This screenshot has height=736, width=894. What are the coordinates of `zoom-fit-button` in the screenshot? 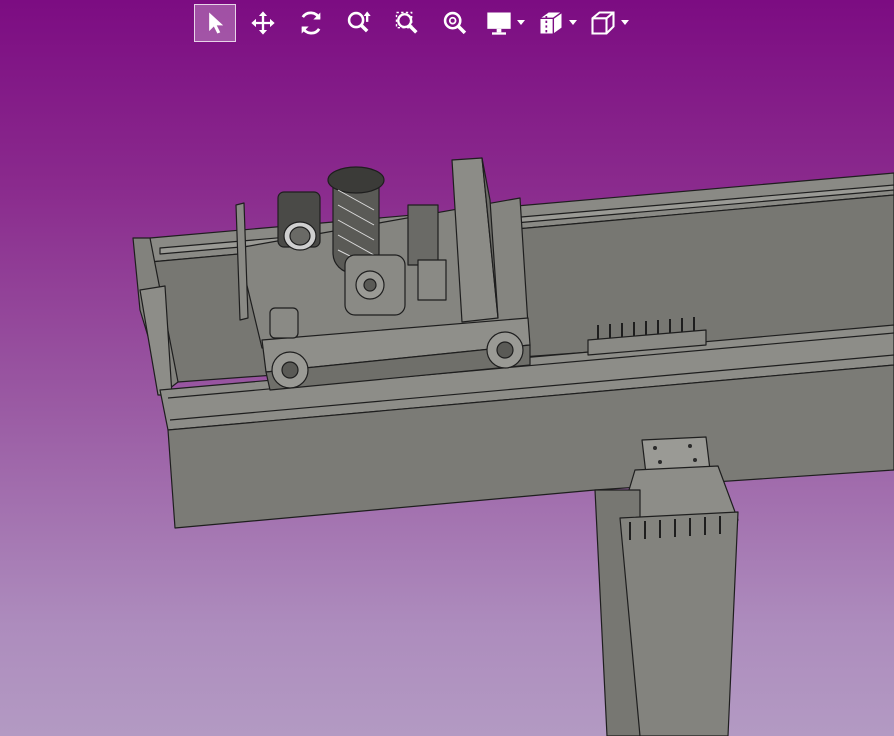 It's located at (455, 23).